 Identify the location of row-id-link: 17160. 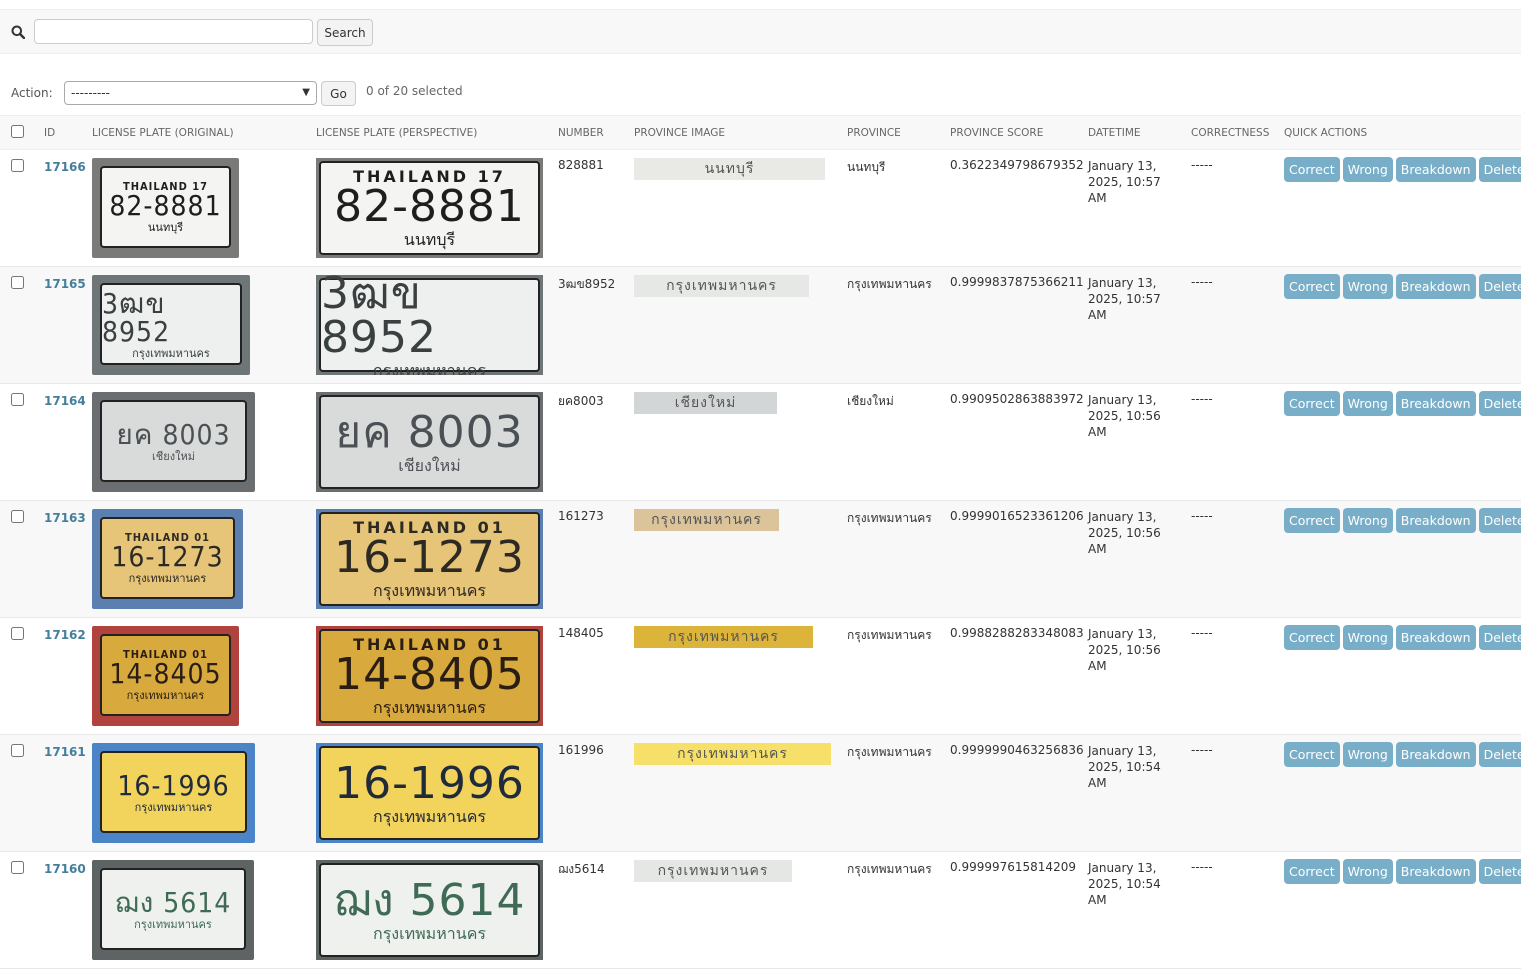
(65, 869).